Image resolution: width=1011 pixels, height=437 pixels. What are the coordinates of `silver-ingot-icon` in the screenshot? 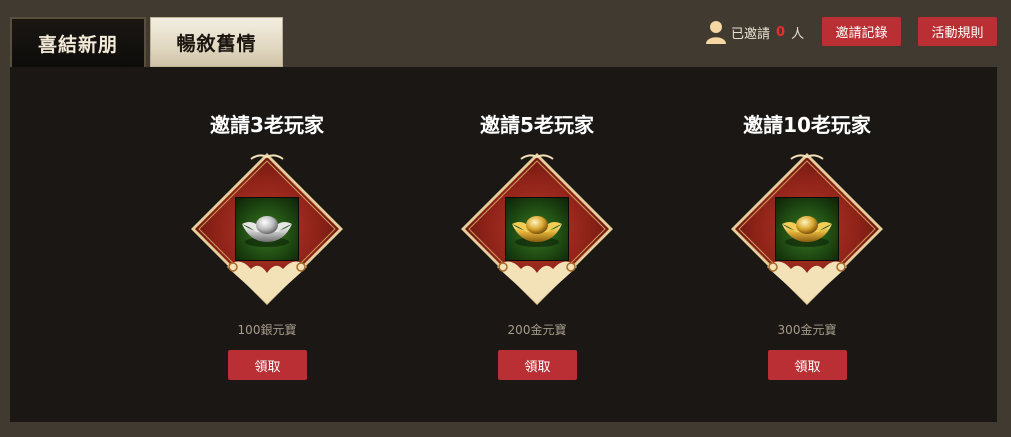 It's located at (267, 231).